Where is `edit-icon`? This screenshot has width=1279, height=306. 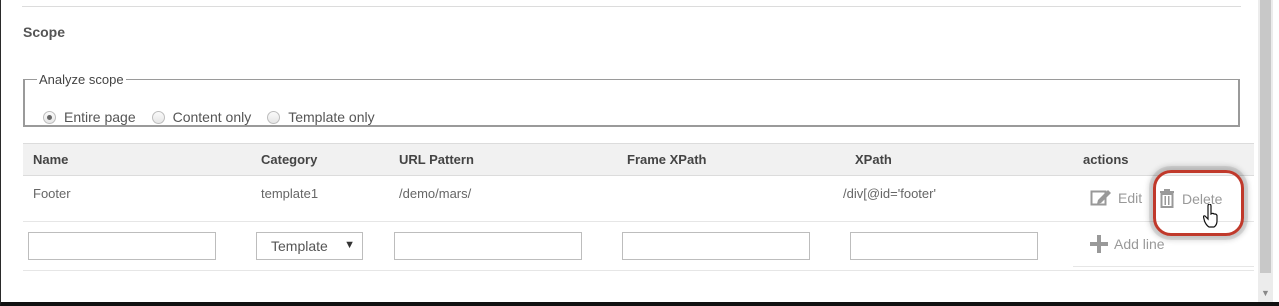
edit-icon is located at coordinates (1101, 197).